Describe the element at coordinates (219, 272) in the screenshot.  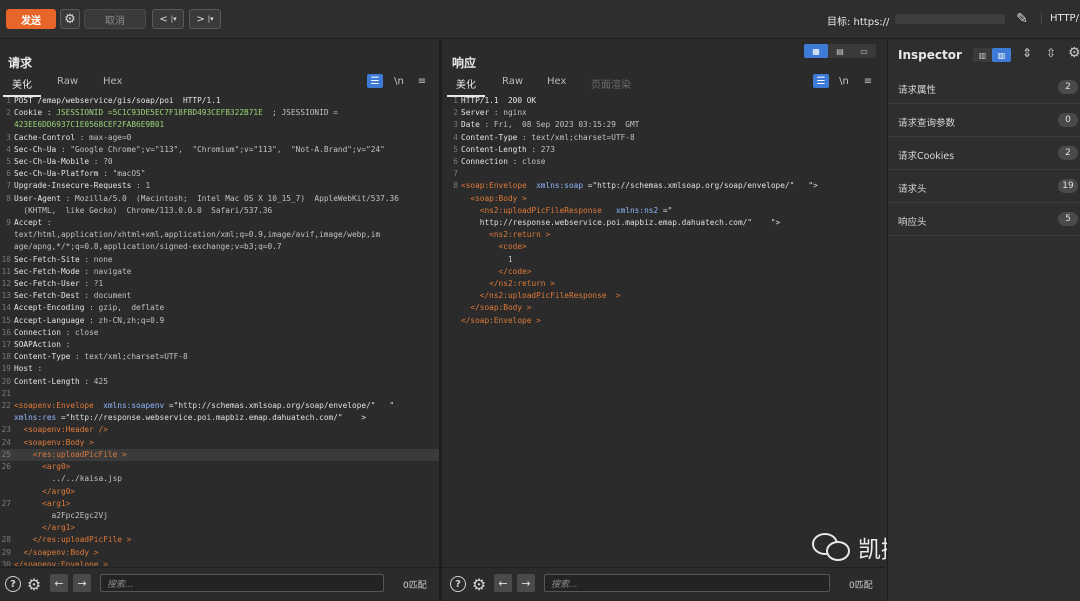
I see `code-line: 11 Sec-Fetch-Mode : navigate` at that location.